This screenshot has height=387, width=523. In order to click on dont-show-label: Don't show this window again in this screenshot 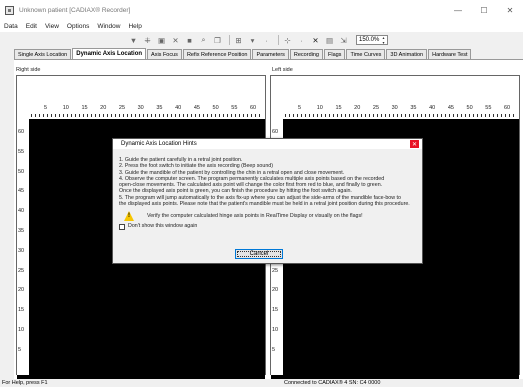, I will do `click(162, 226)`.